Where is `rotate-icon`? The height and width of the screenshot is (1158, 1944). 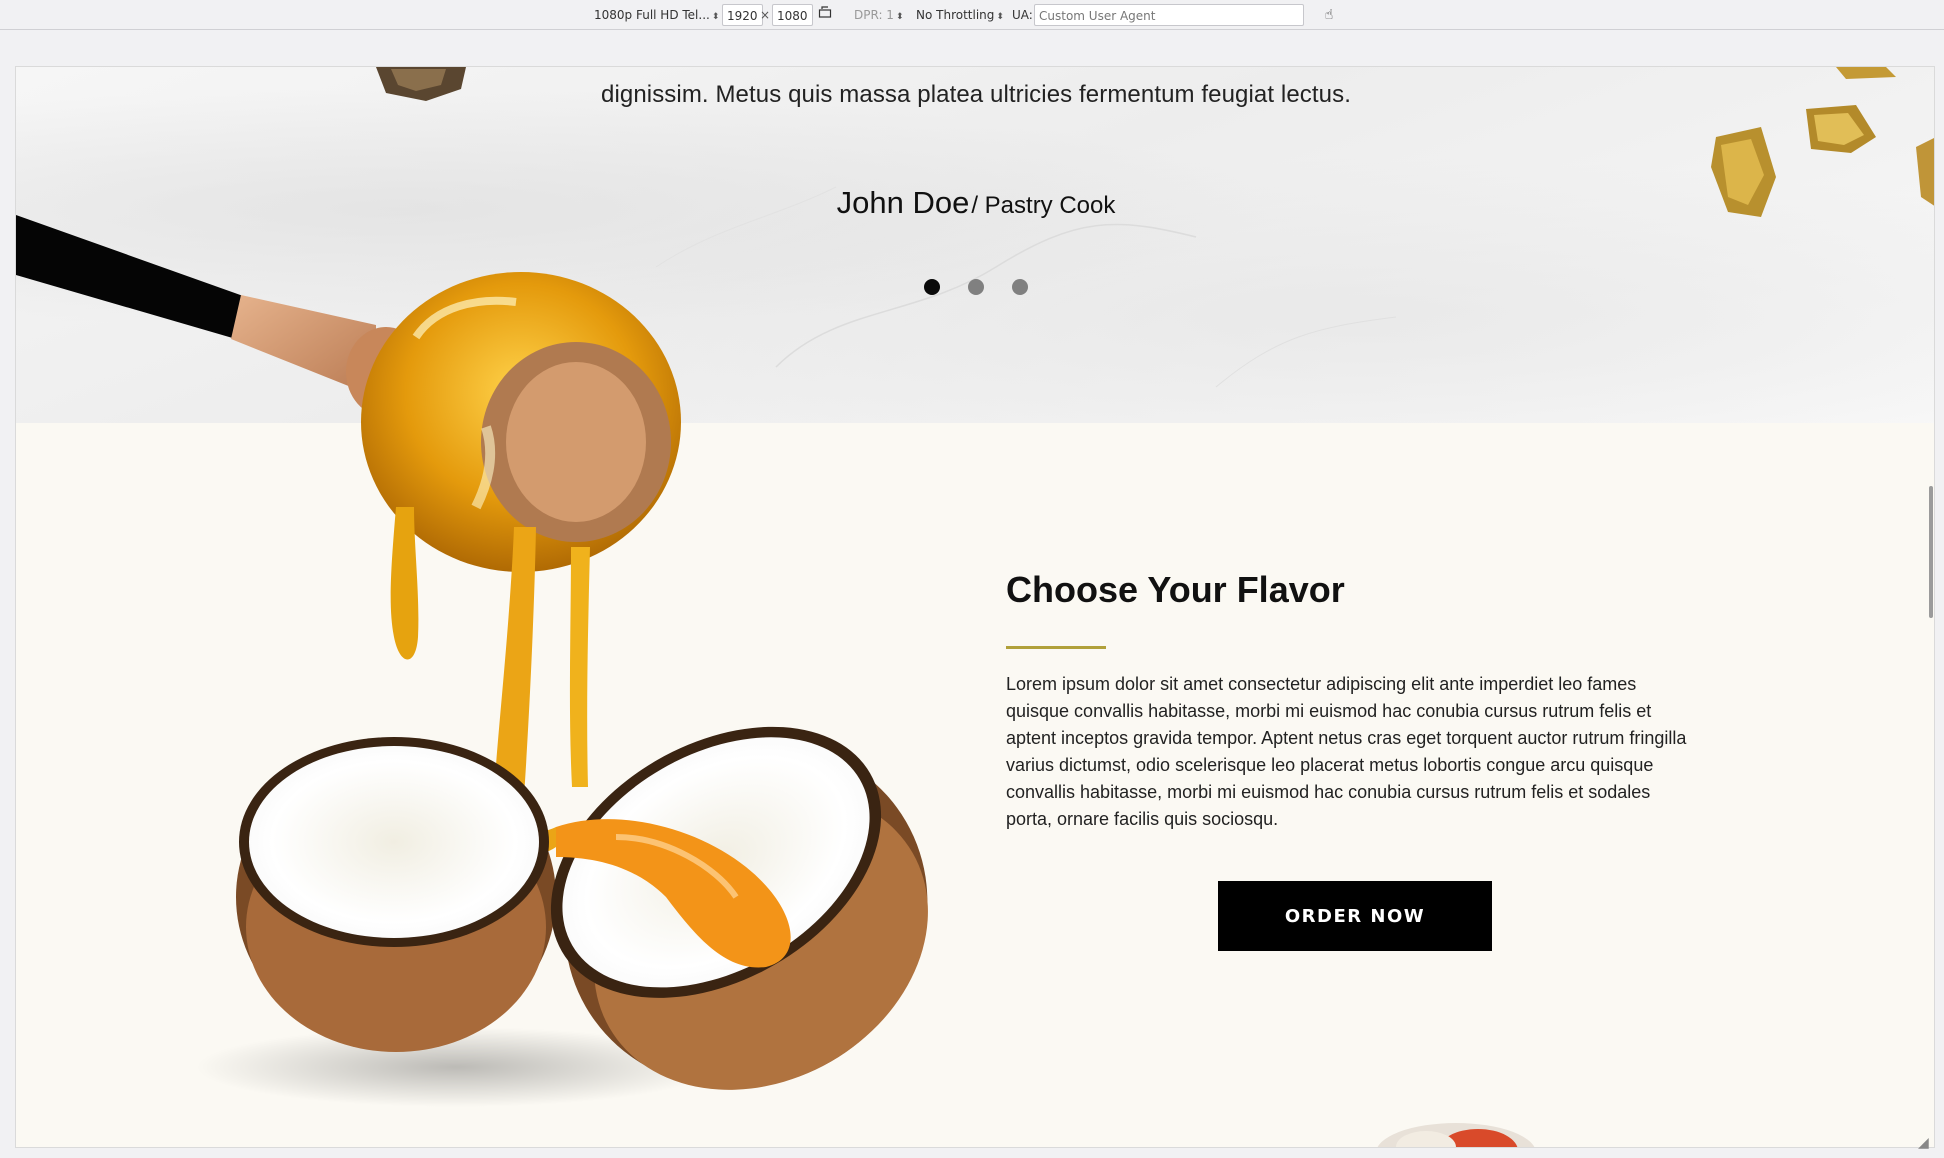
rotate-icon is located at coordinates (825, 15).